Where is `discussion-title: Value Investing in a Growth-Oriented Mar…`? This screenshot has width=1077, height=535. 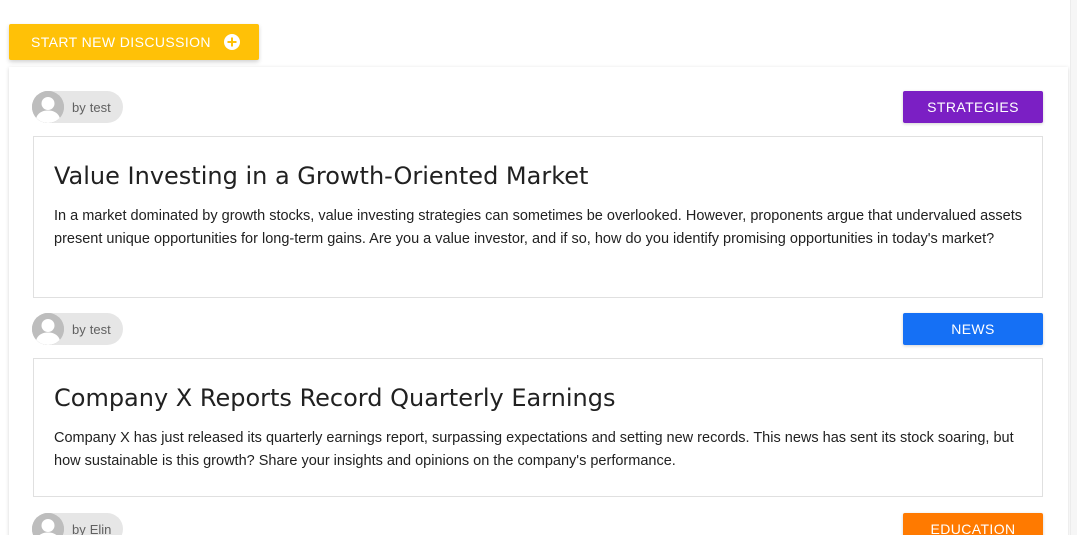
discussion-title: Value Investing in a Growth-Oriented Mar… is located at coordinates (321, 176).